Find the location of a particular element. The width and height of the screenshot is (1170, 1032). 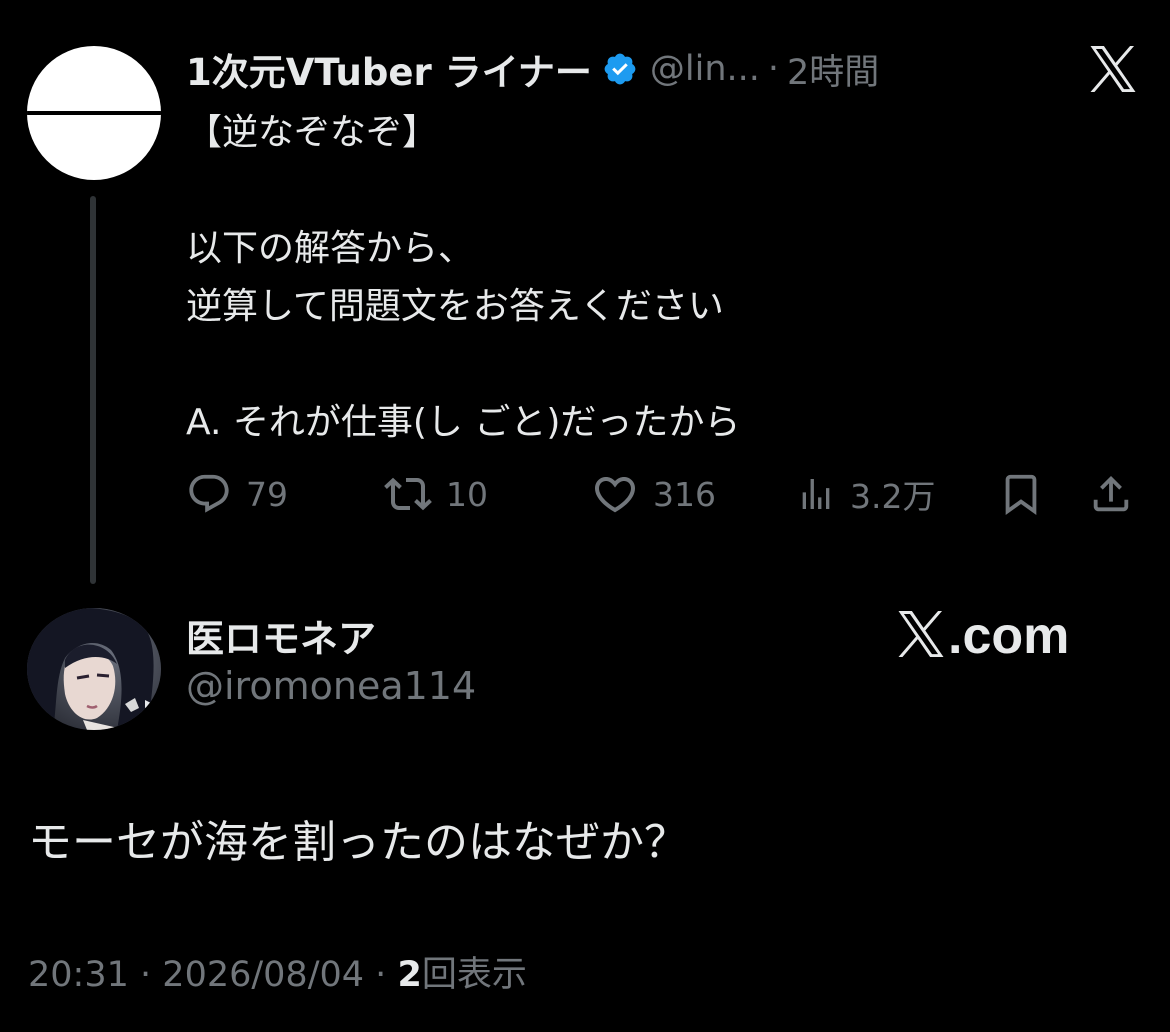

bookmark-icon is located at coordinates (1021, 494).